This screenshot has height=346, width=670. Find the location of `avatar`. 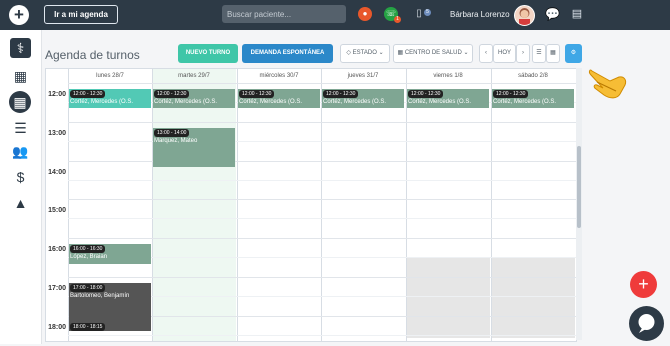

avatar is located at coordinates (524, 15).